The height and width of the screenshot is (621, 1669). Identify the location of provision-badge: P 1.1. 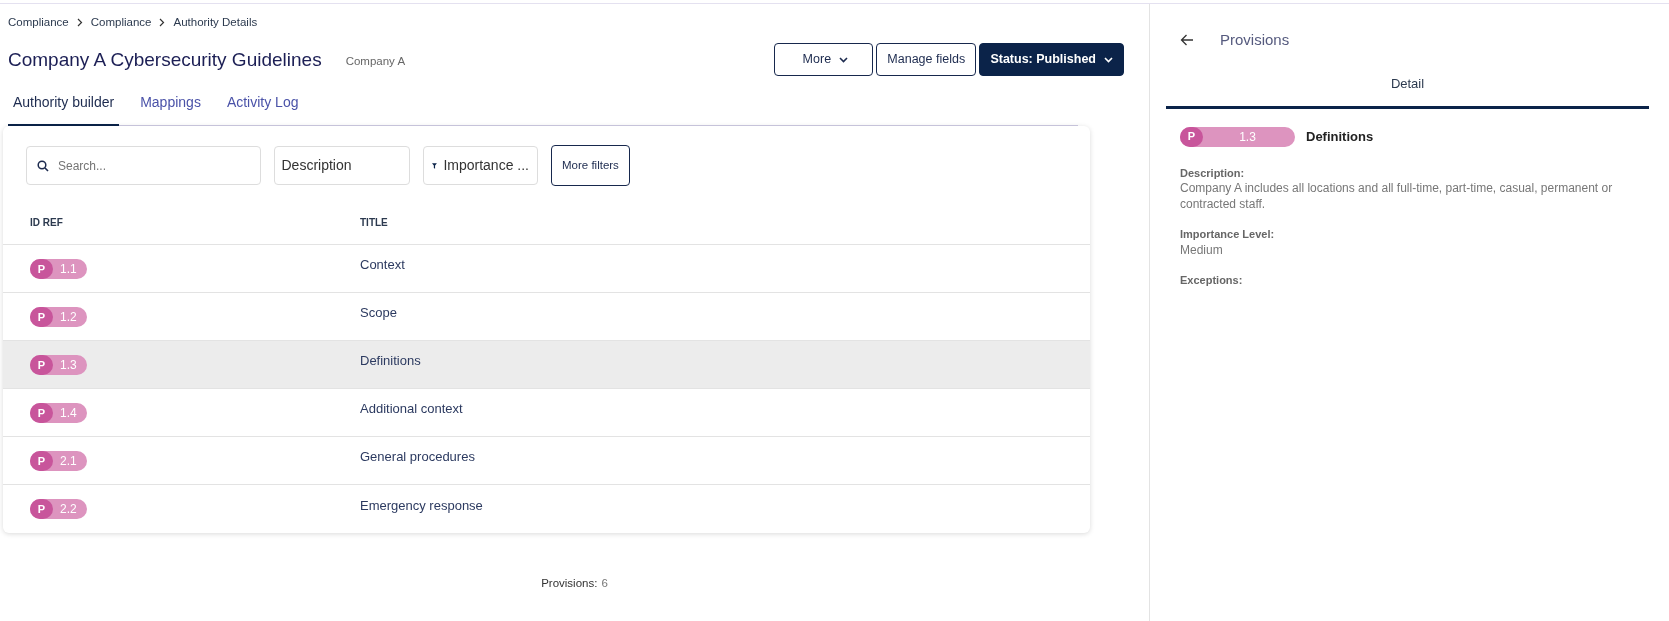
(58, 268).